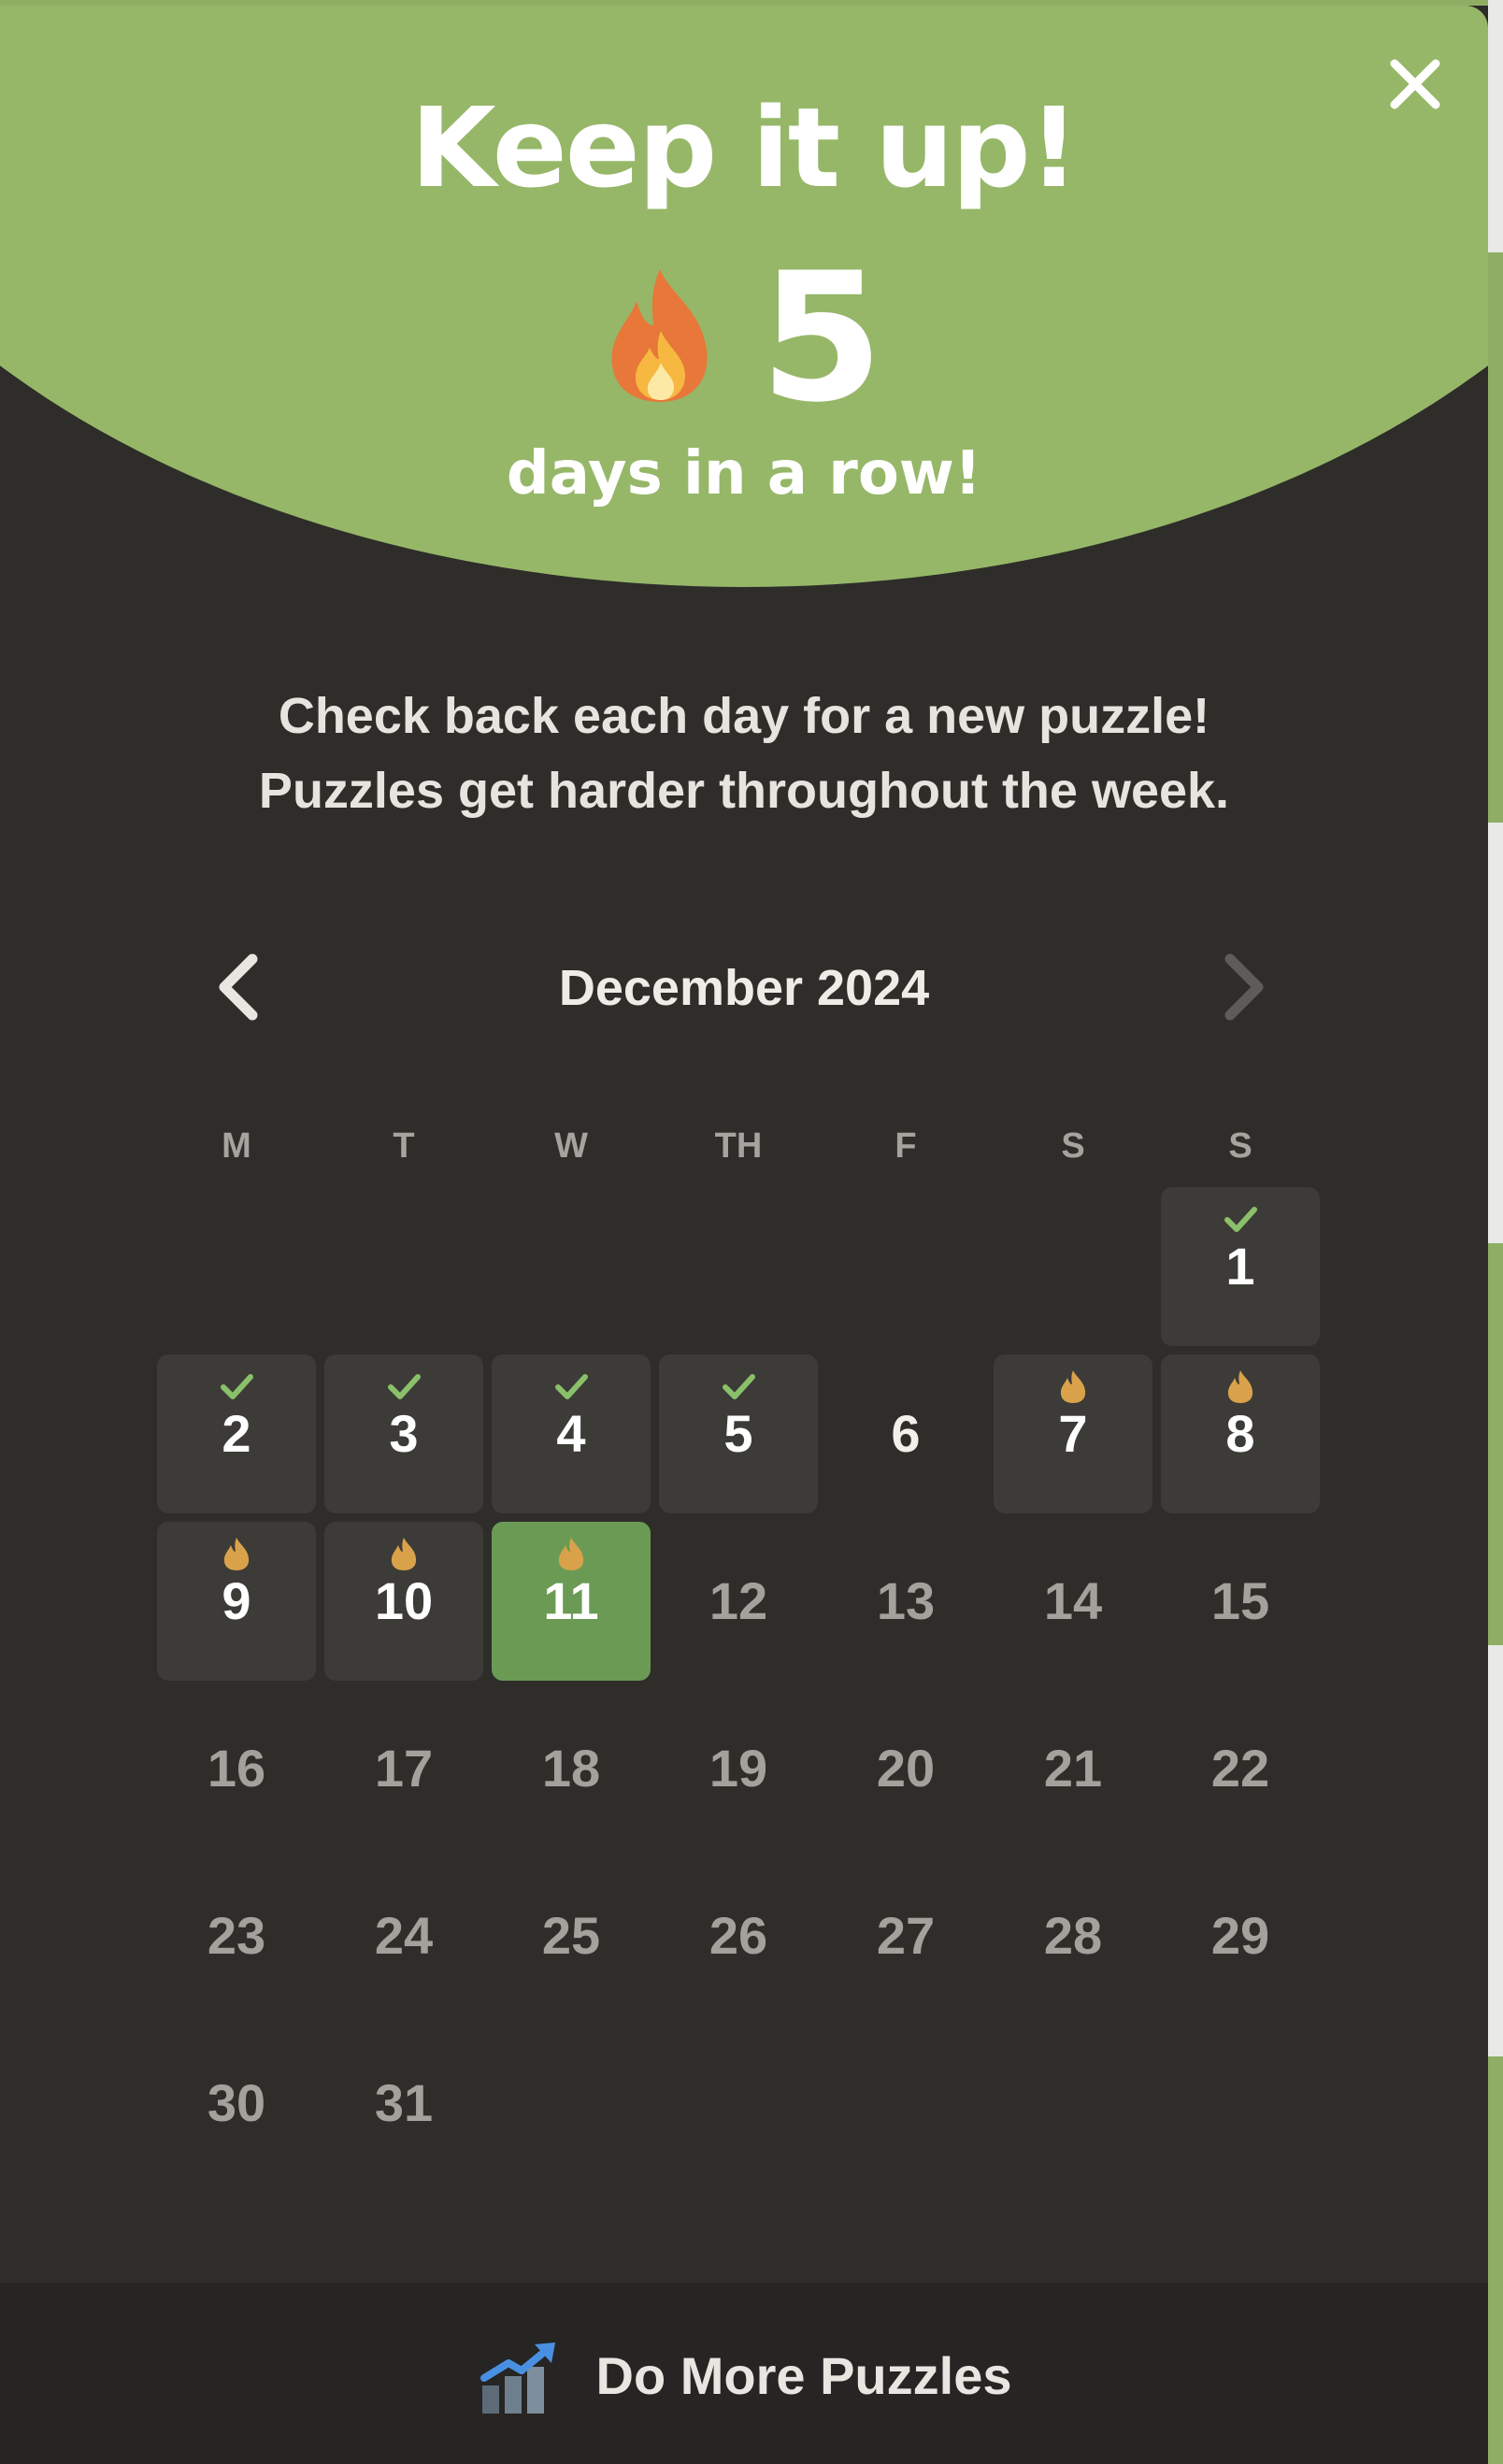 Image resolution: width=1503 pixels, height=2464 pixels. I want to click on calendar-day-14: 14, so click(1073, 1601).